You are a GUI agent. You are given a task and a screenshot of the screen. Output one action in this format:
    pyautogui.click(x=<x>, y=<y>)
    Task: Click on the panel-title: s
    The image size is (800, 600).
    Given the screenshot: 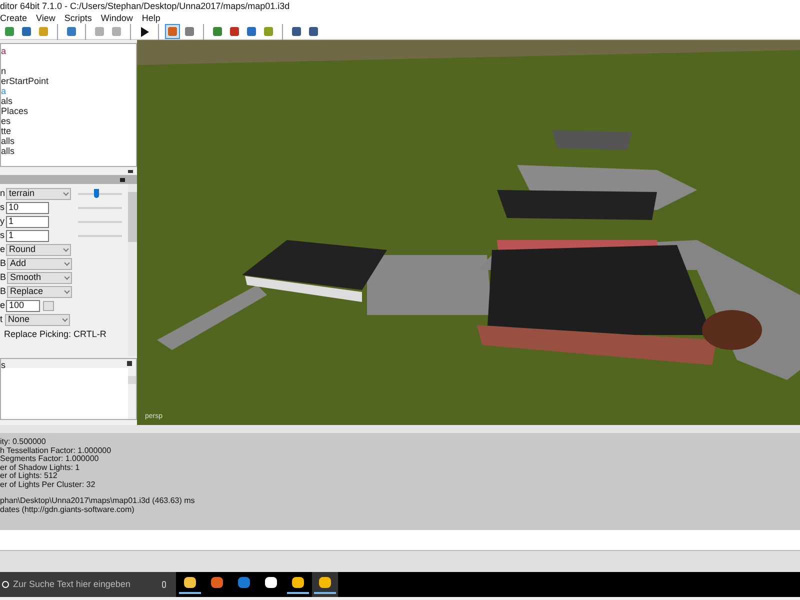 What is the action you would take?
    pyautogui.click(x=3, y=363)
    